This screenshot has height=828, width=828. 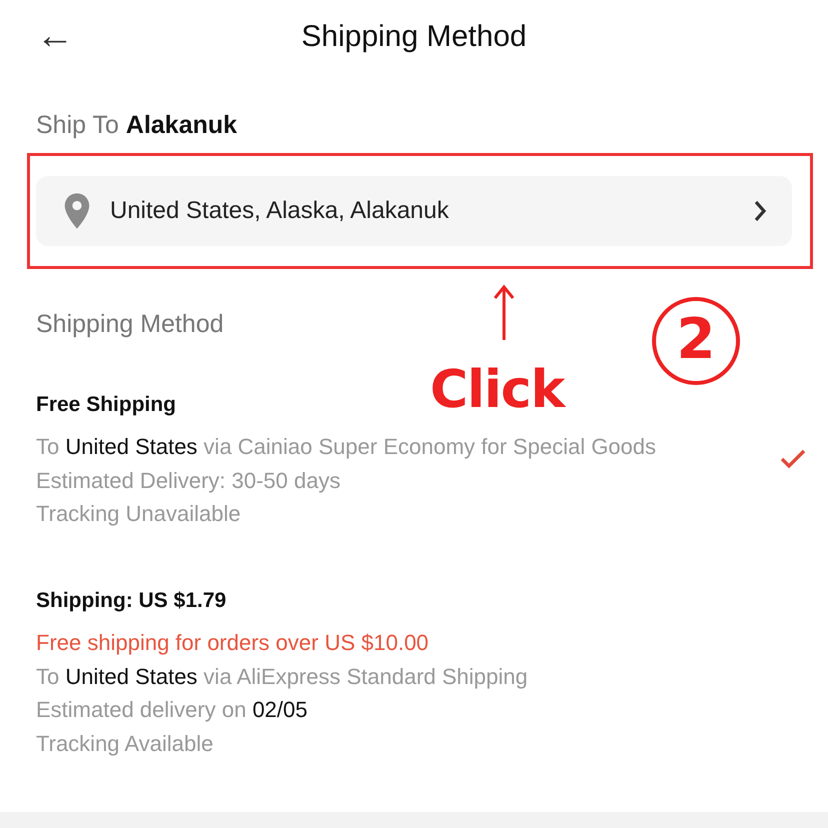 I want to click on option-detail: To United States via Cainiao Super Economy for Special Goods, so click(x=346, y=447).